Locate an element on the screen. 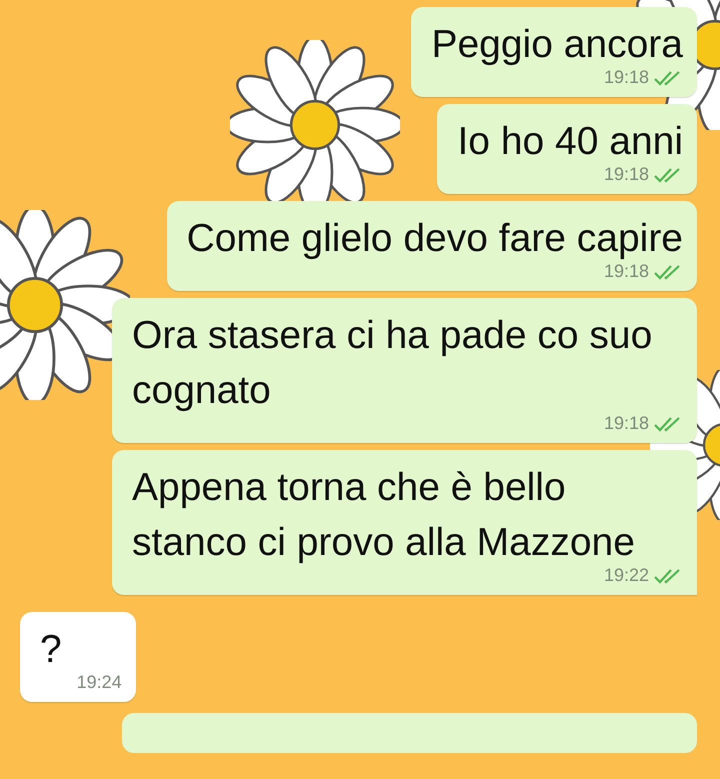  message-text: Io ho 40 anni is located at coordinates (570, 142).